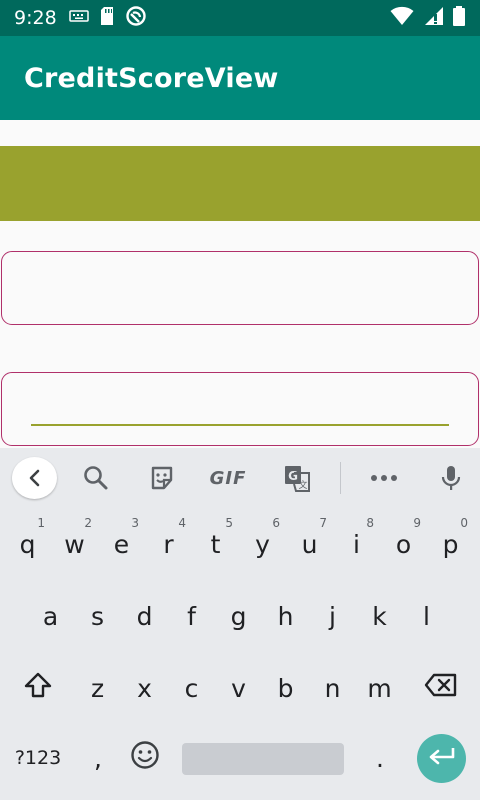  I want to click on key-w: 2w, so click(74, 544).